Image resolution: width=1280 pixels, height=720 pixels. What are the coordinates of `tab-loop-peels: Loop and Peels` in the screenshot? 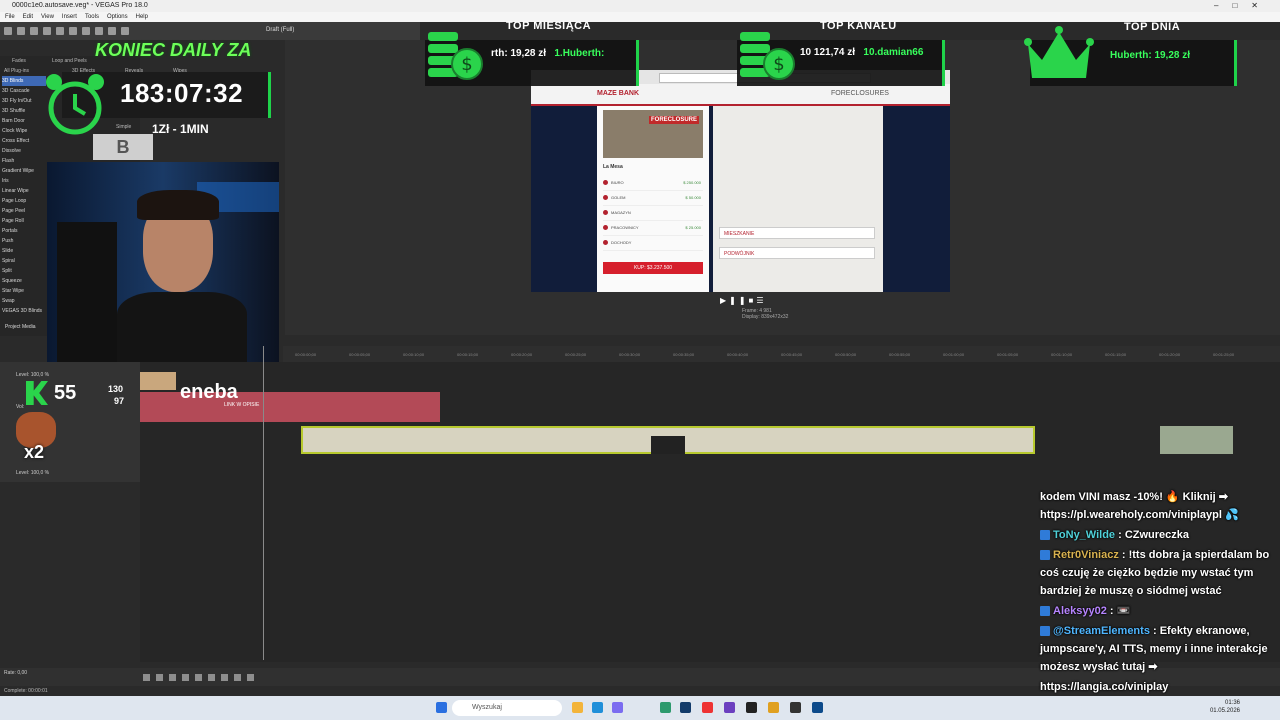 It's located at (69, 61).